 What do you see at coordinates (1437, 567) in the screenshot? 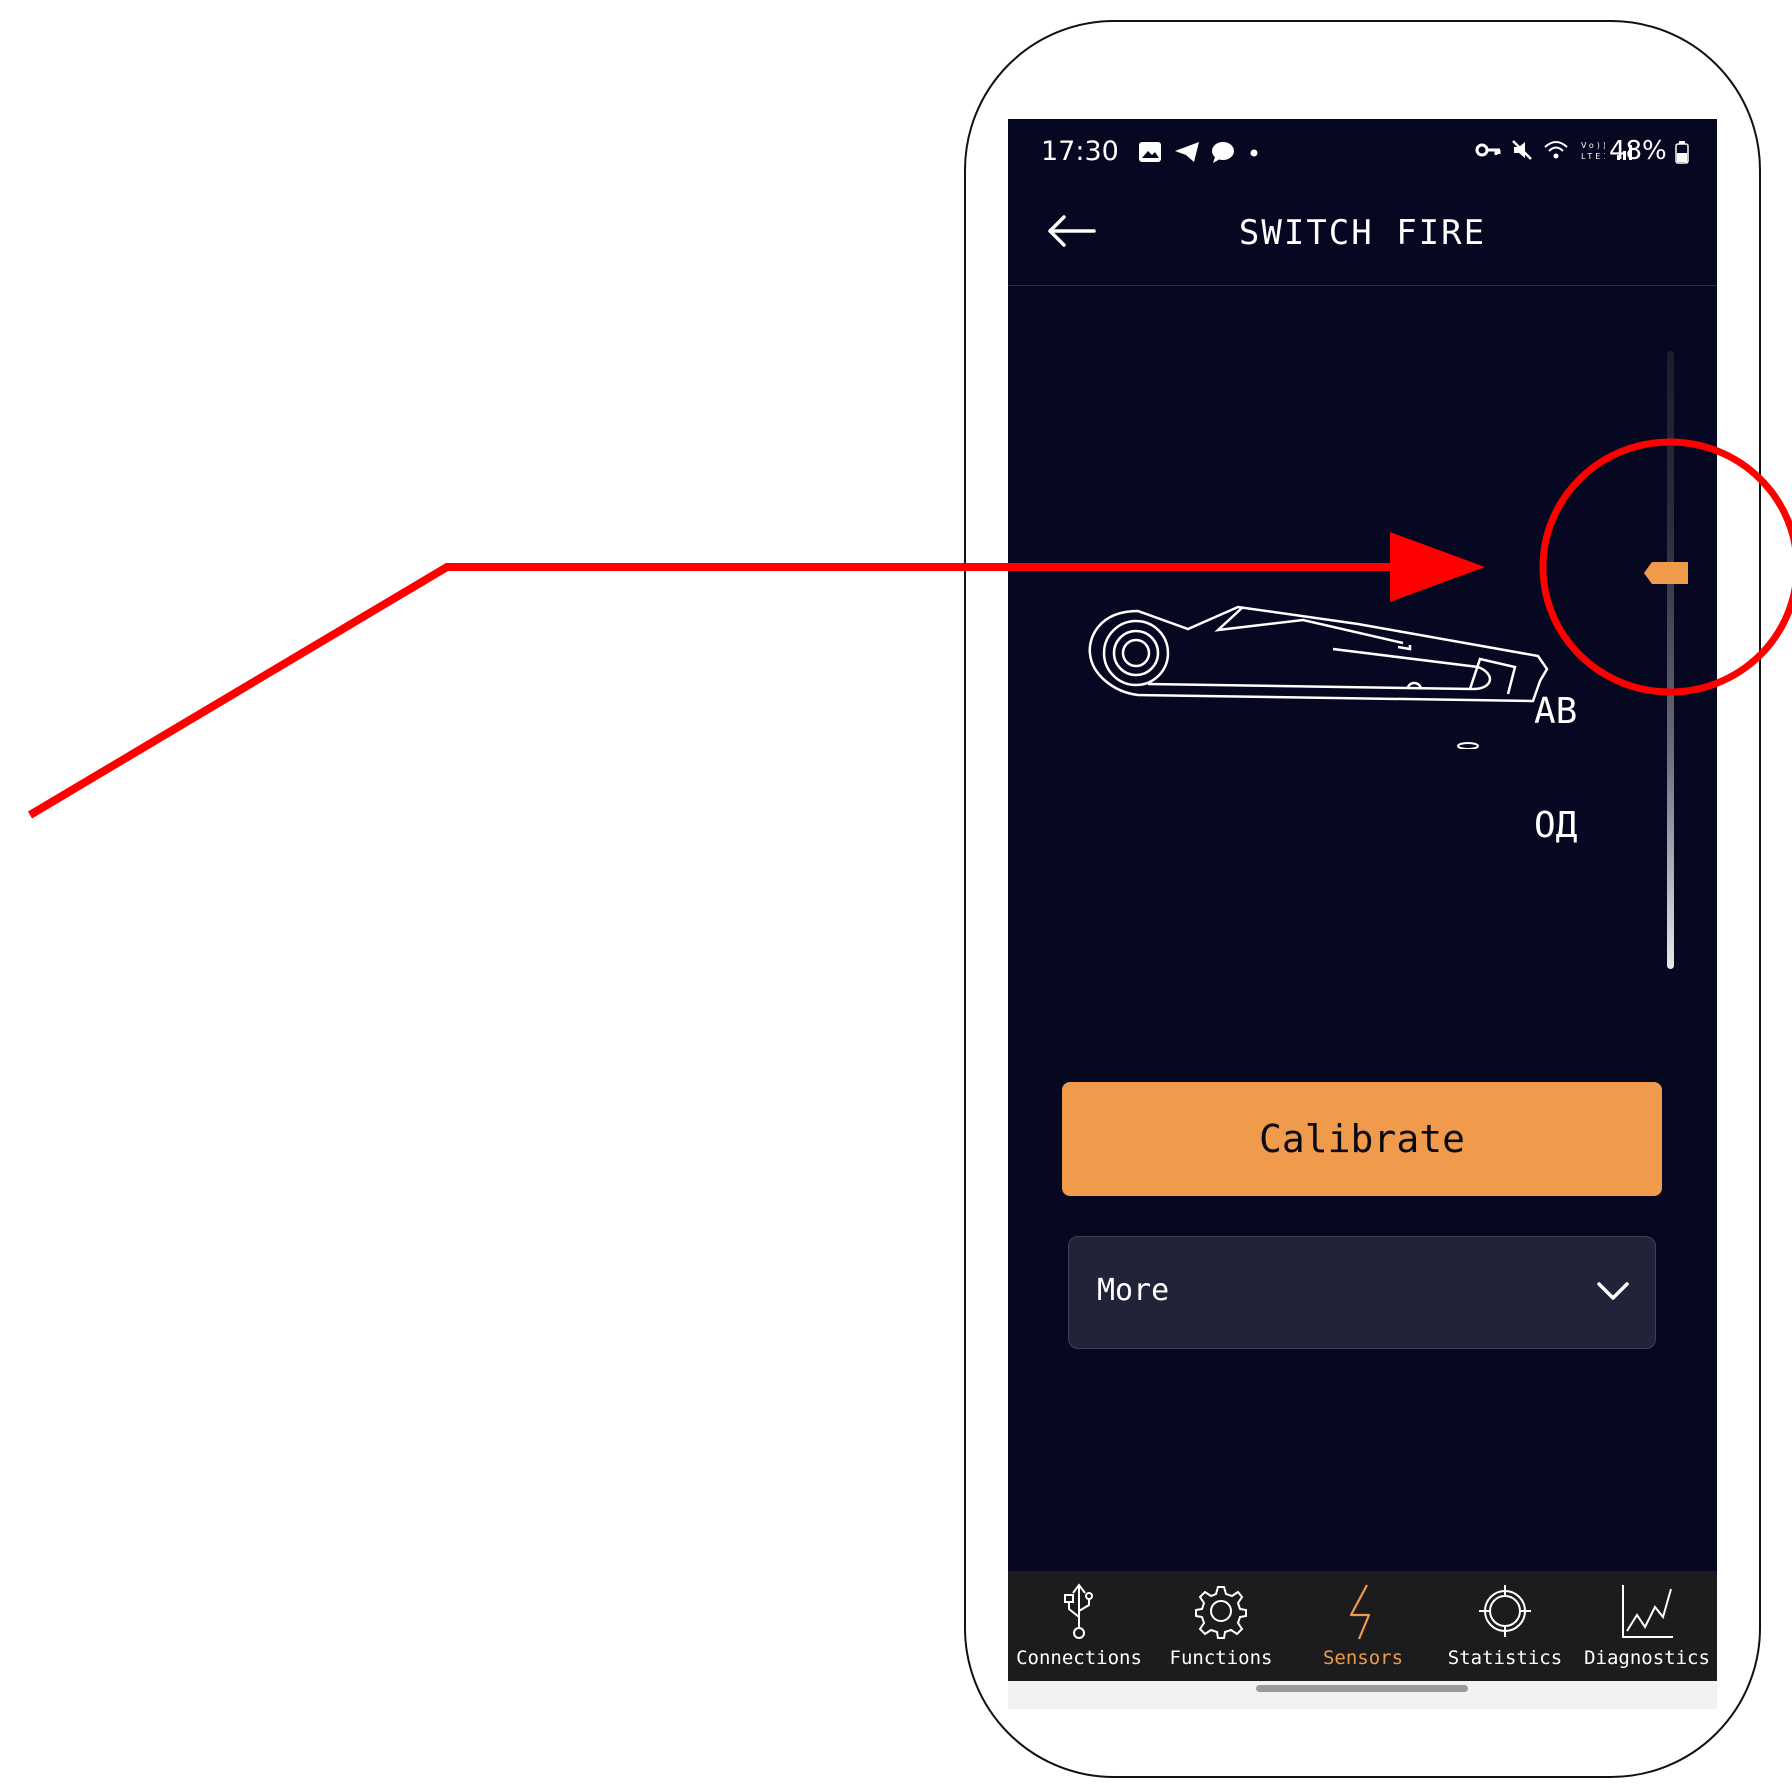
I see `annotation-arrow-head` at bounding box center [1437, 567].